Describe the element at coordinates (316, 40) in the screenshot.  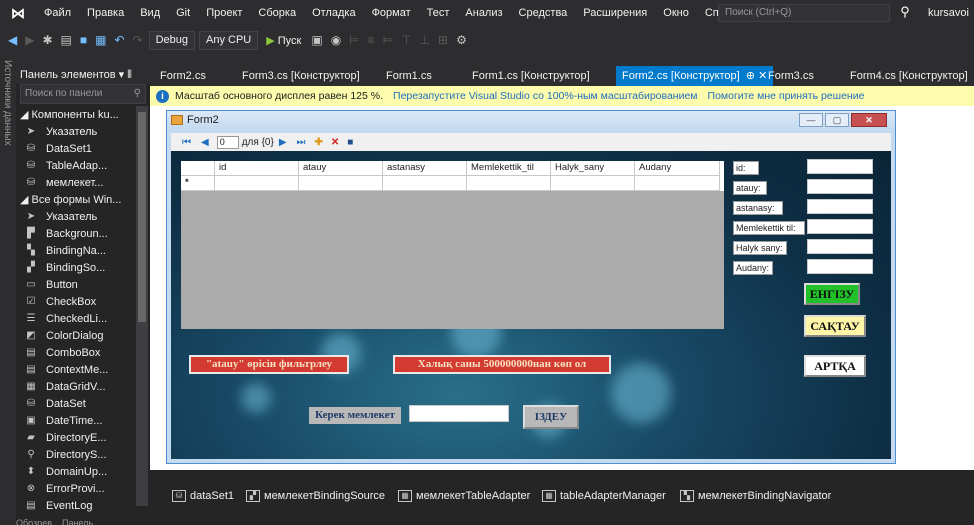
I see `diagnostics-icon: ▣` at that location.